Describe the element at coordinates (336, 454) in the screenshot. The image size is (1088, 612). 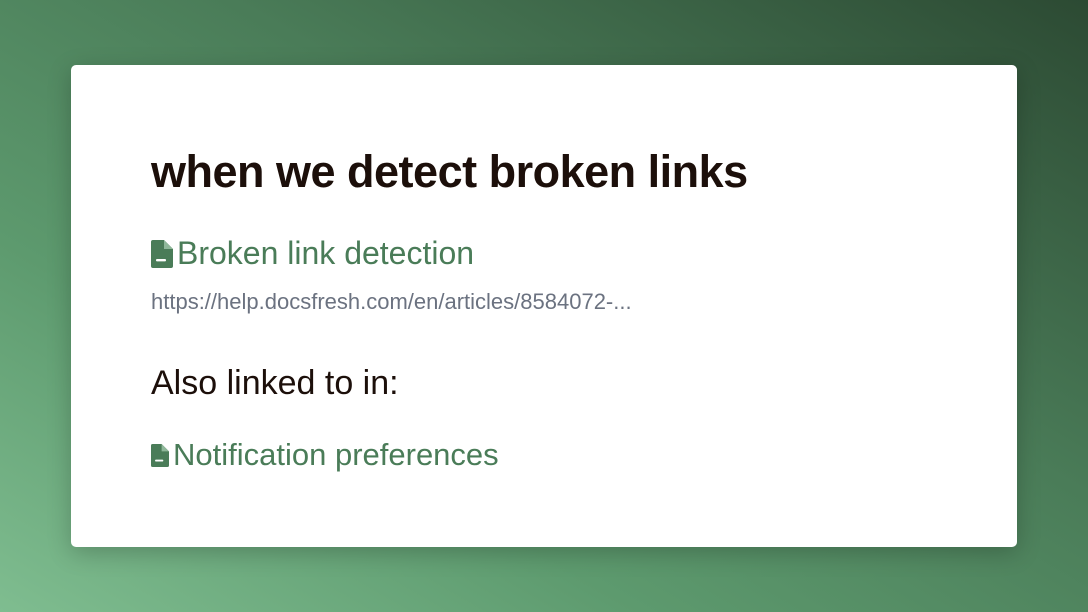
I see `secondary-link-label: Notification preferences` at that location.